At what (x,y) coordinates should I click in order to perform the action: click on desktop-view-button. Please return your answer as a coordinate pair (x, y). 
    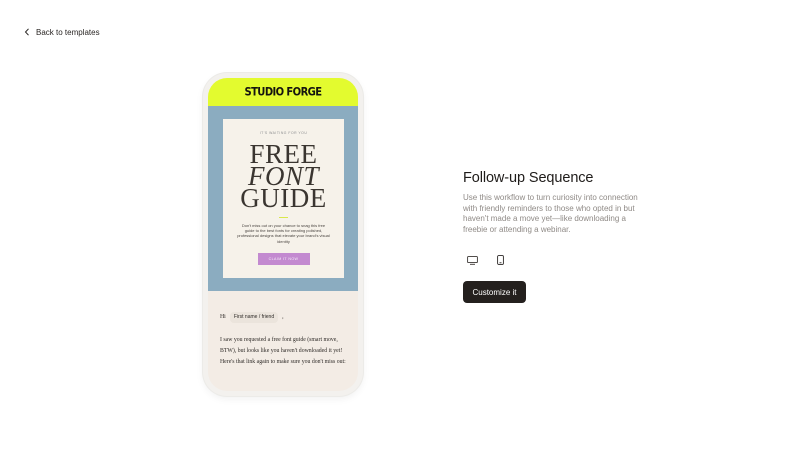
    Looking at the image, I should click on (472, 260).